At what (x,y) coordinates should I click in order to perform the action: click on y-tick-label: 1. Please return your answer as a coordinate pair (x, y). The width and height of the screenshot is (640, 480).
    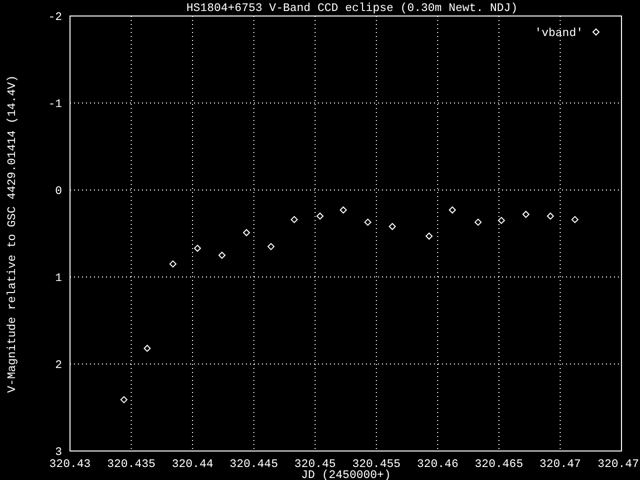
    Looking at the image, I should click on (58, 278).